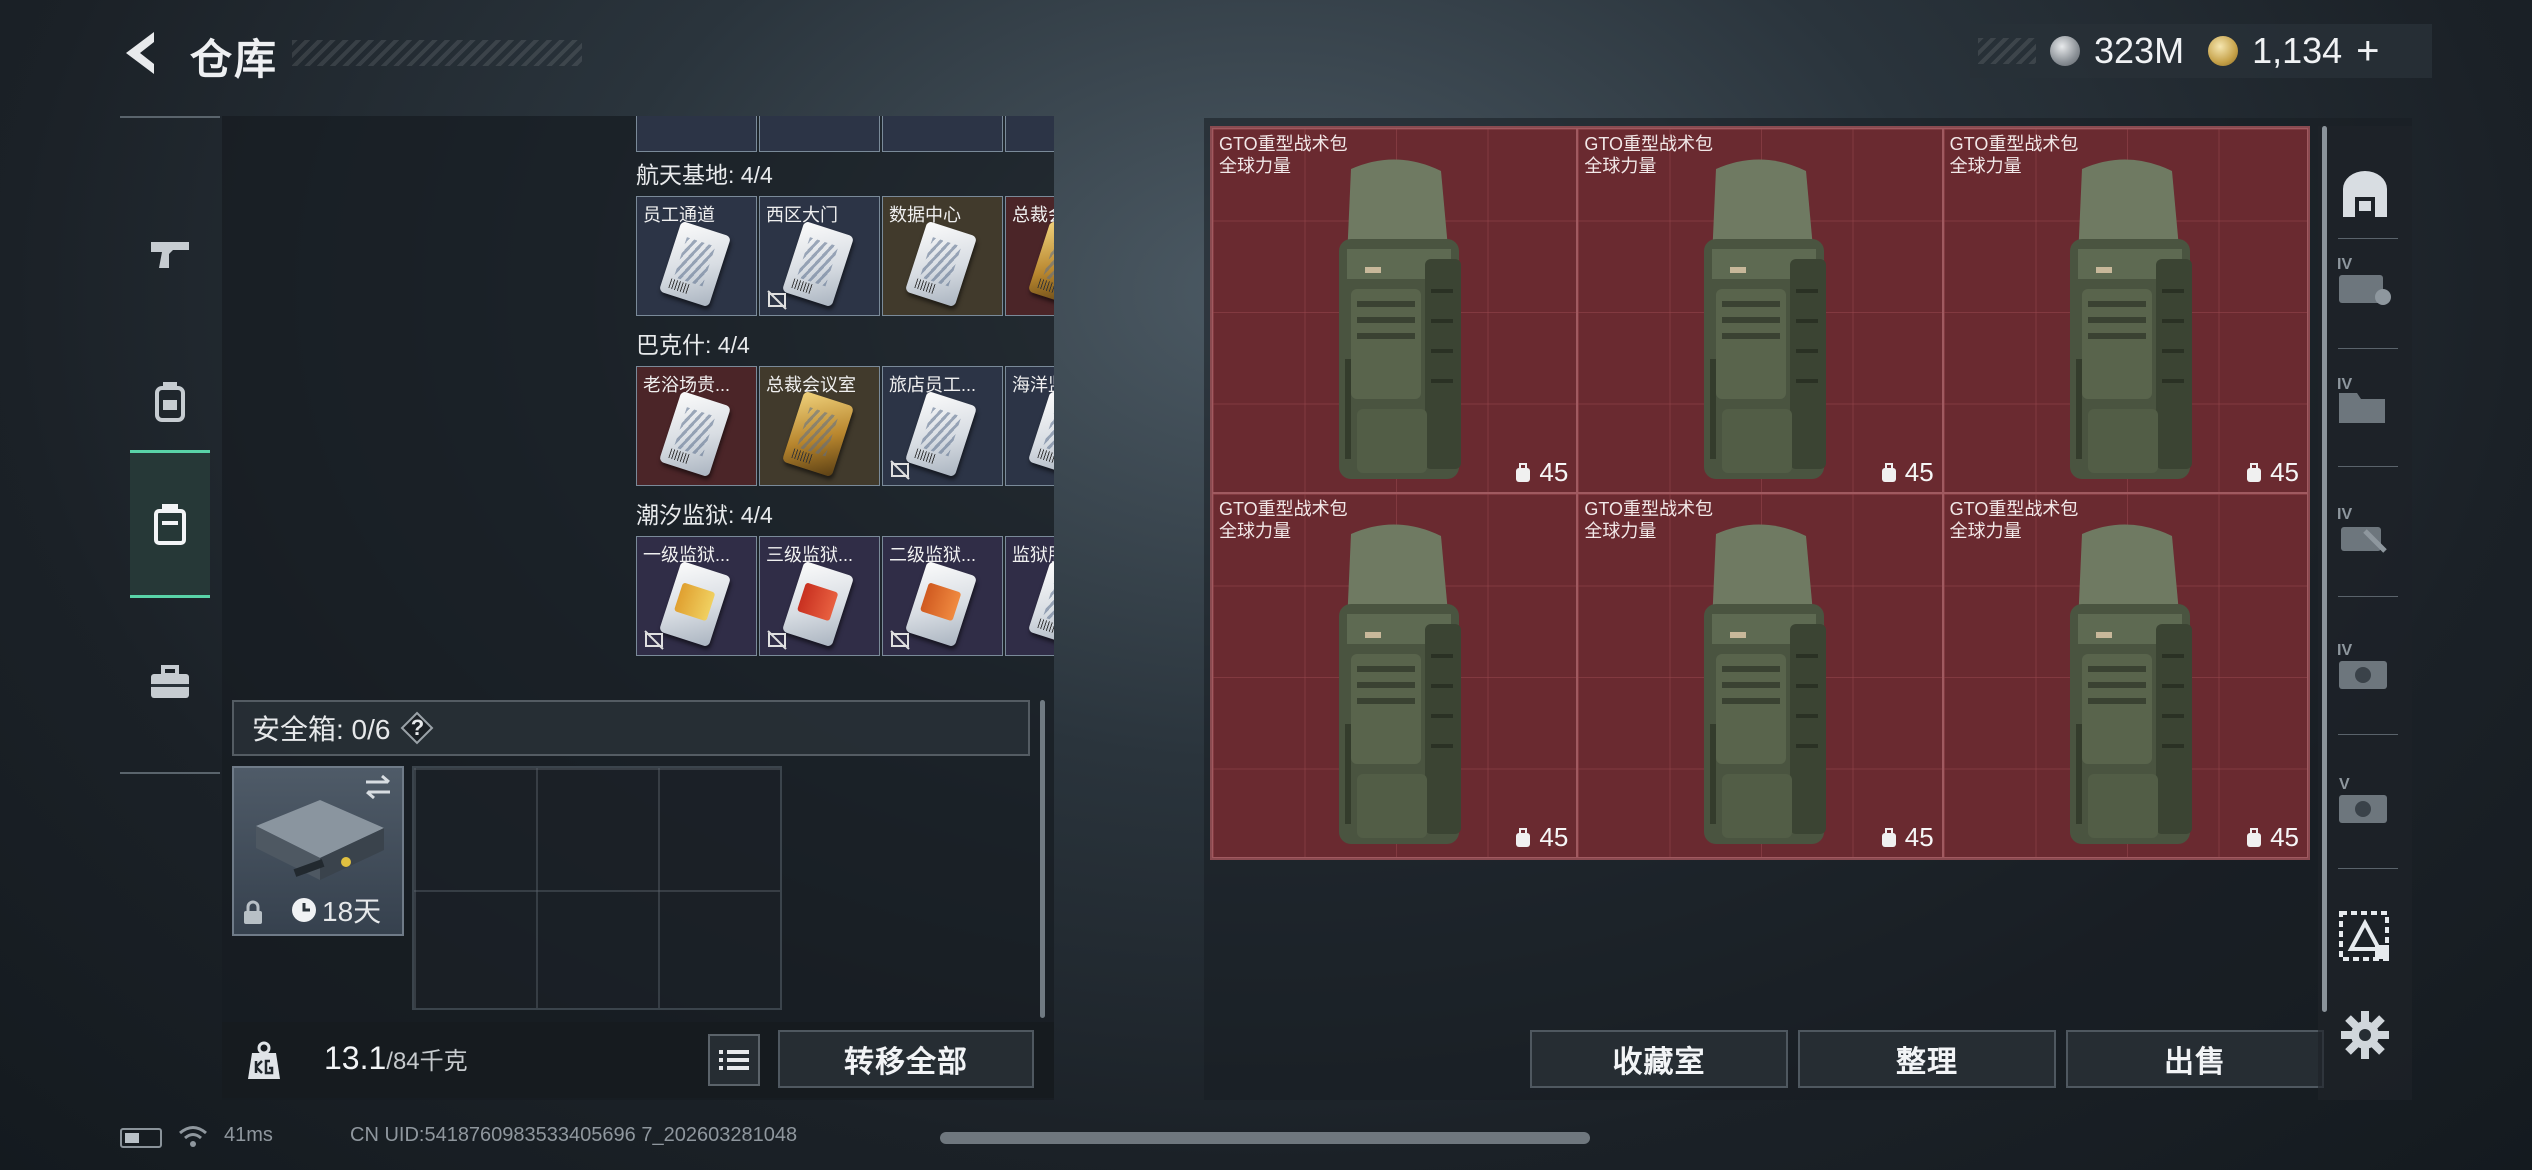  I want to click on add-currency-button: +, so click(2367, 51).